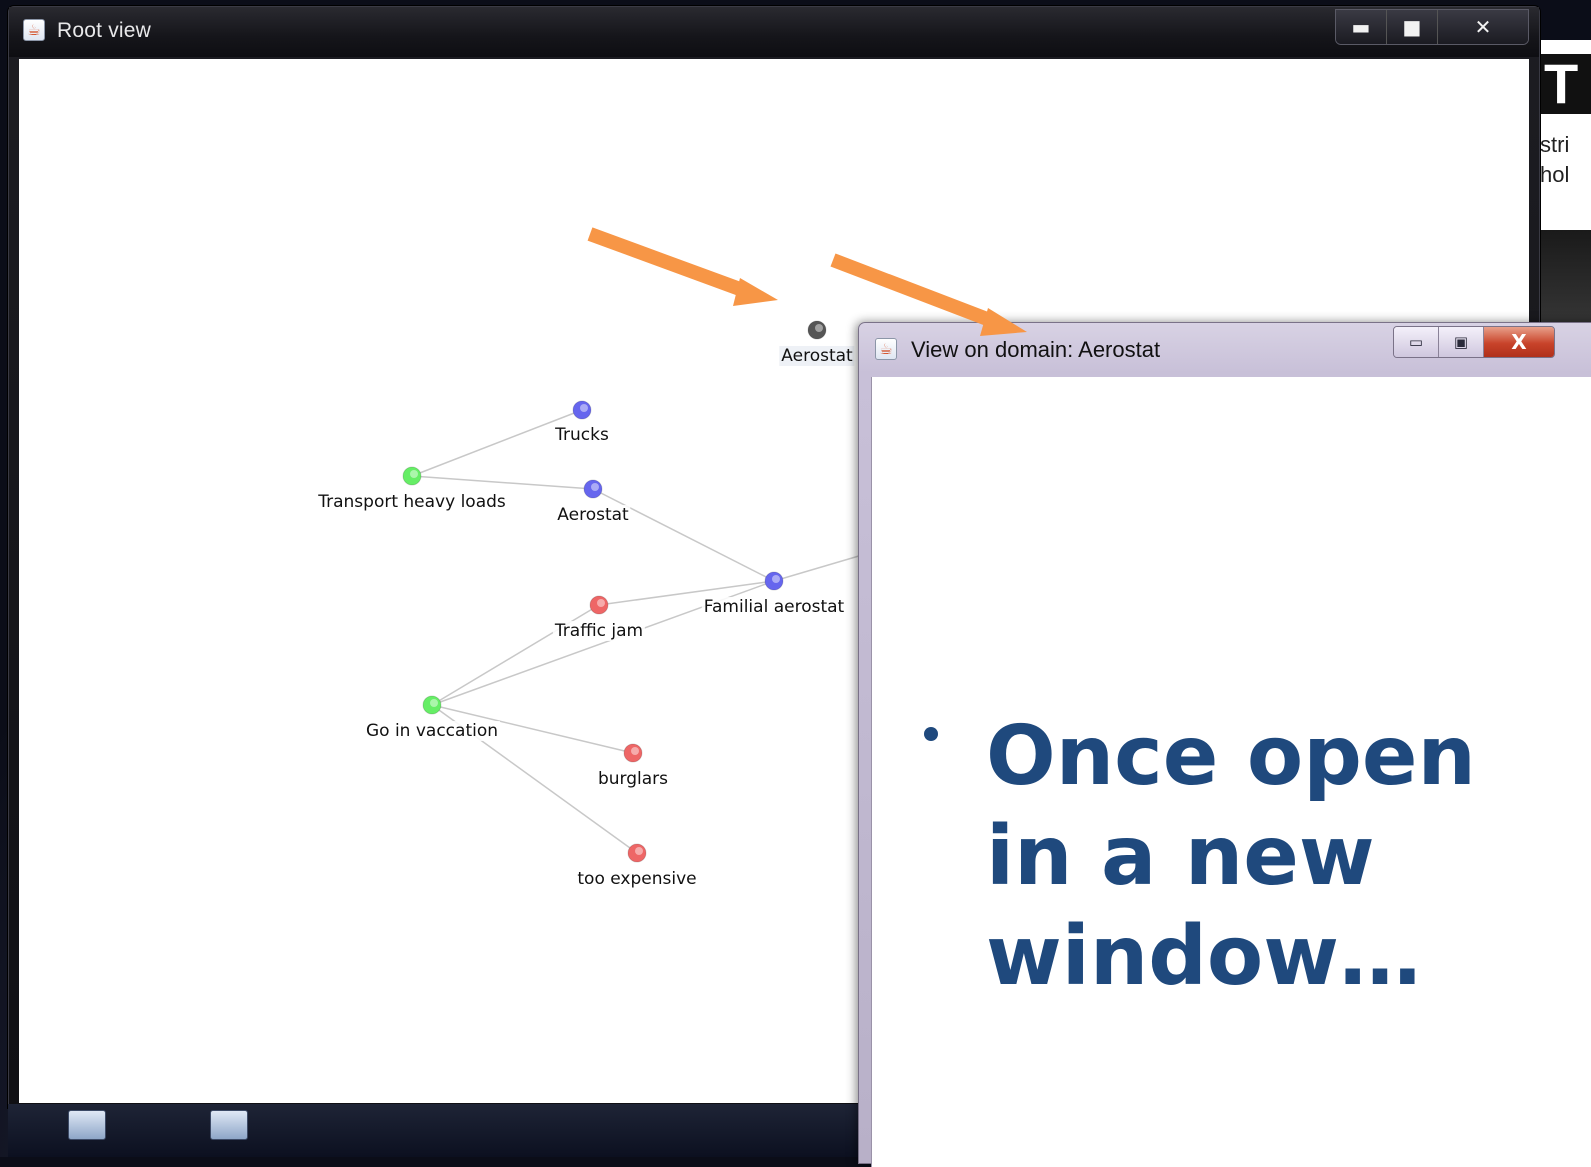 Image resolution: width=1591 pixels, height=1167 pixels. What do you see at coordinates (1518, 342) in the screenshot?
I see `close-button: X` at bounding box center [1518, 342].